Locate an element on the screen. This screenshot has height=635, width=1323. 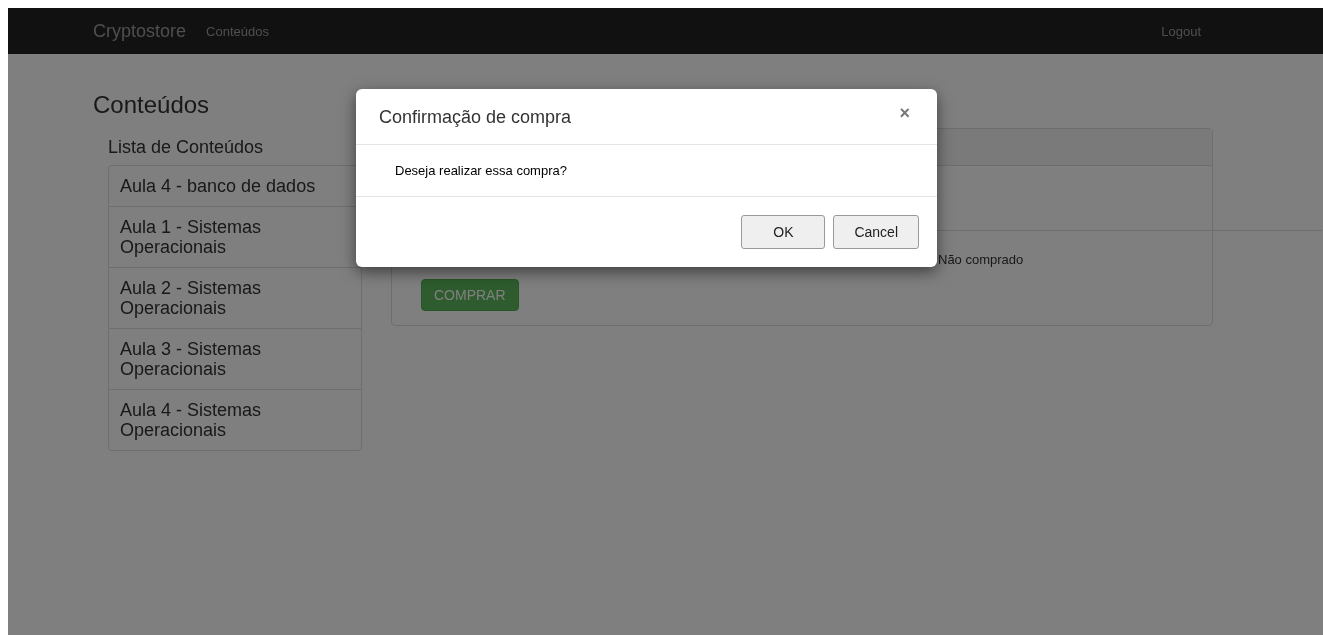
list-title: Lista de Conteúdos is located at coordinates (186, 147).